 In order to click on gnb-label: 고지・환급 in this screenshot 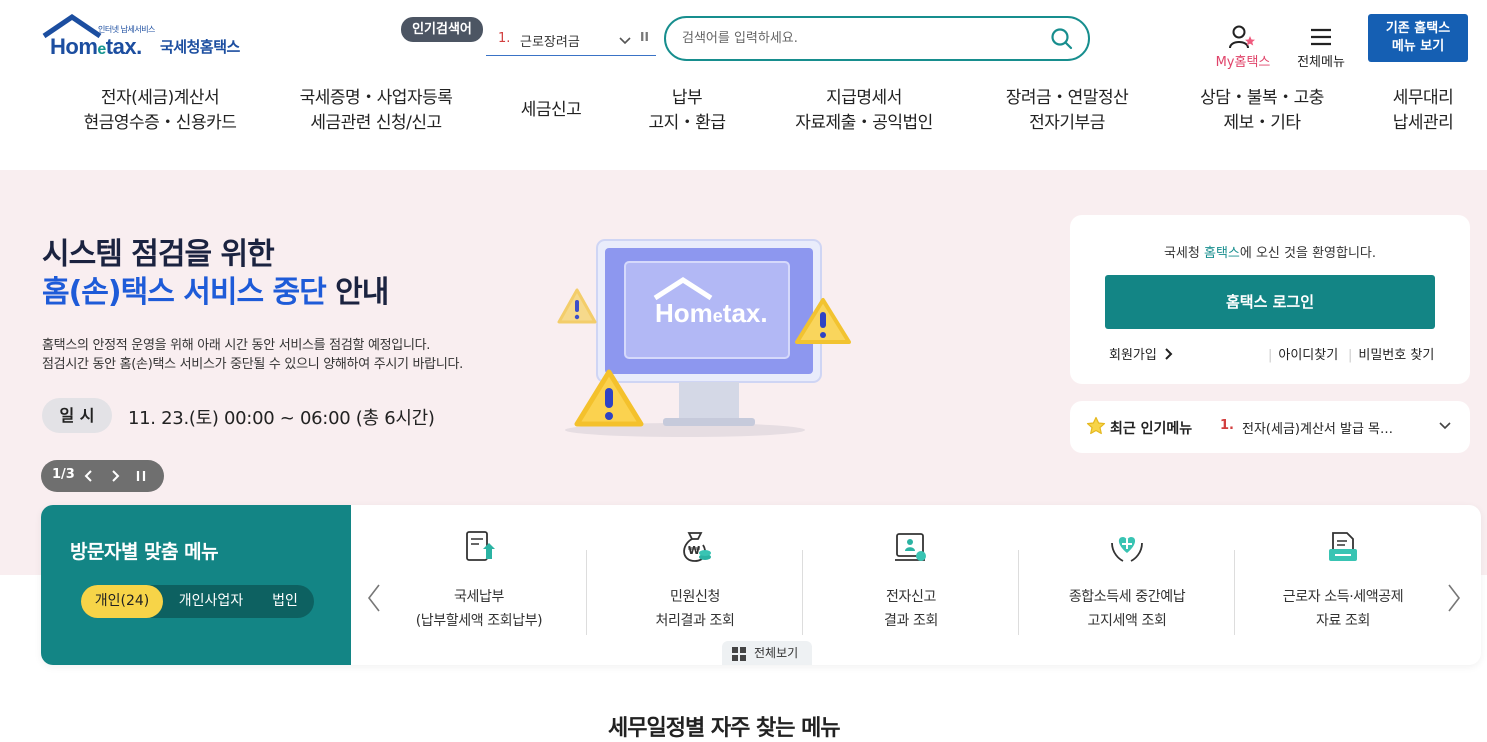, I will do `click(687, 123)`.